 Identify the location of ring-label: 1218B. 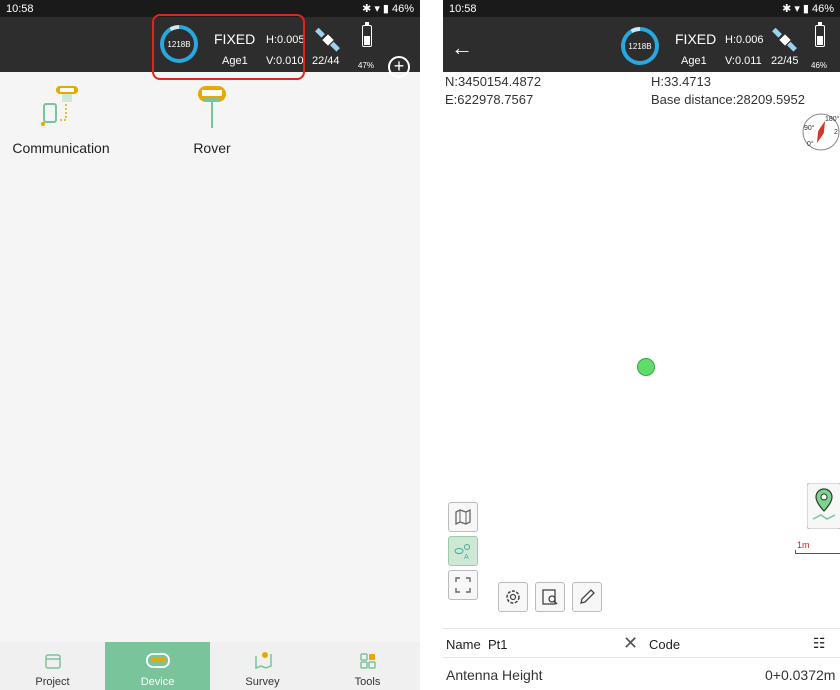
(640, 46).